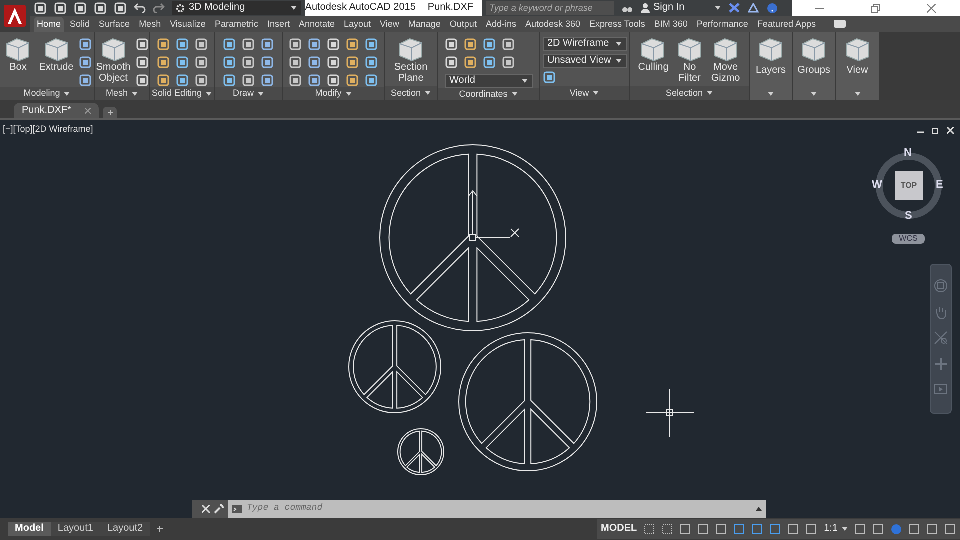 The image size is (960, 540). What do you see at coordinates (772, 8) in the screenshot?
I see `help-icon` at bounding box center [772, 8].